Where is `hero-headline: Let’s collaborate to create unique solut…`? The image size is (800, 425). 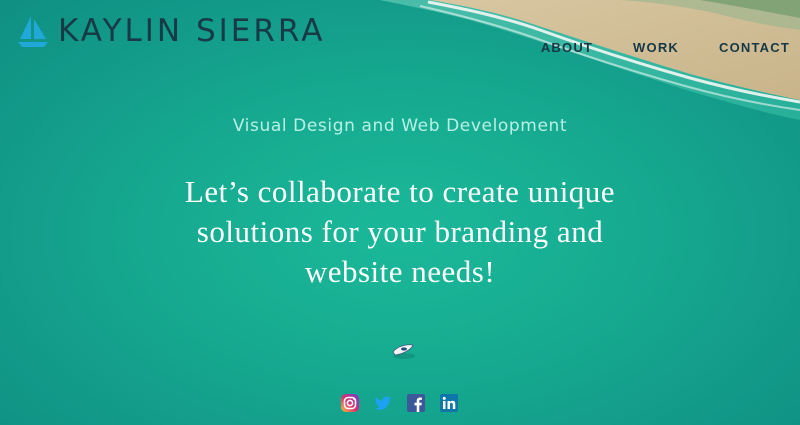 hero-headline: Let’s collaborate to create unique solut… is located at coordinates (400, 231).